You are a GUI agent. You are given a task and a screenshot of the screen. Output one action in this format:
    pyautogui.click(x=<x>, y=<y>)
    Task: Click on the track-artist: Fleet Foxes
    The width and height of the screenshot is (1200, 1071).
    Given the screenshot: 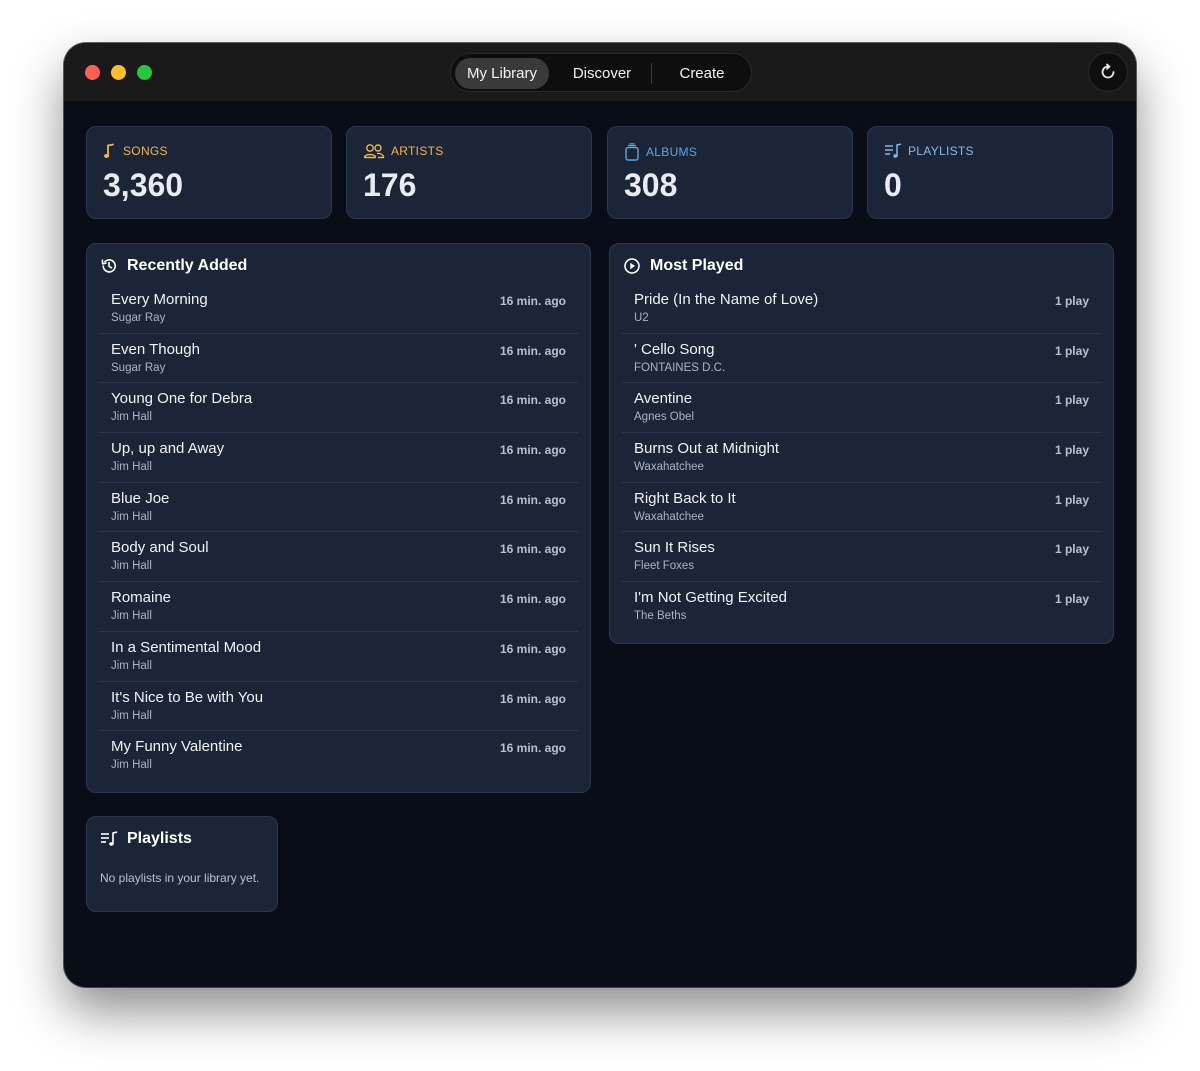 What is the action you would take?
    pyautogui.click(x=664, y=566)
    